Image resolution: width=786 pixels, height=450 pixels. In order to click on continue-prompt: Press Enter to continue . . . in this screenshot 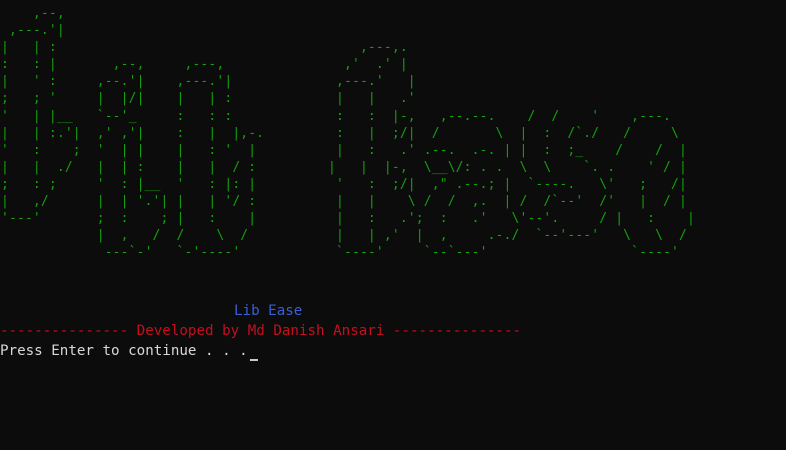, I will do `click(129, 351)`.